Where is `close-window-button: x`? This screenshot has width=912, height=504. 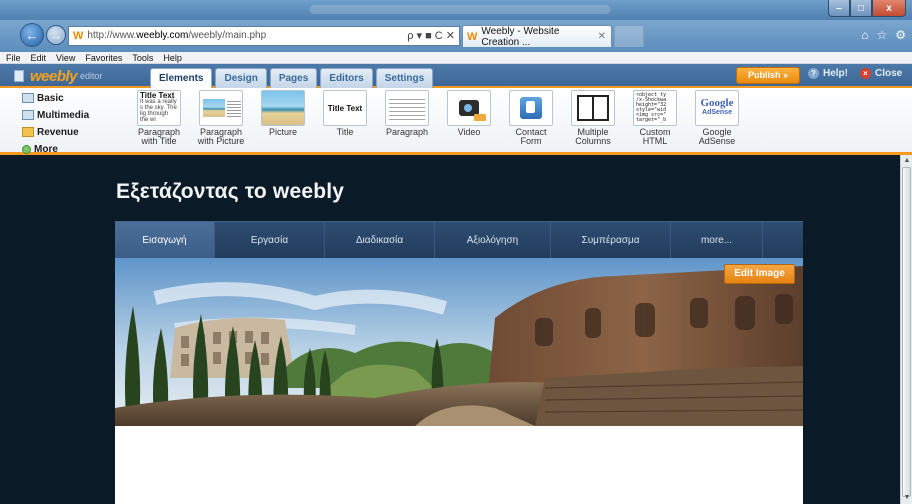 close-window-button: x is located at coordinates (889, 8).